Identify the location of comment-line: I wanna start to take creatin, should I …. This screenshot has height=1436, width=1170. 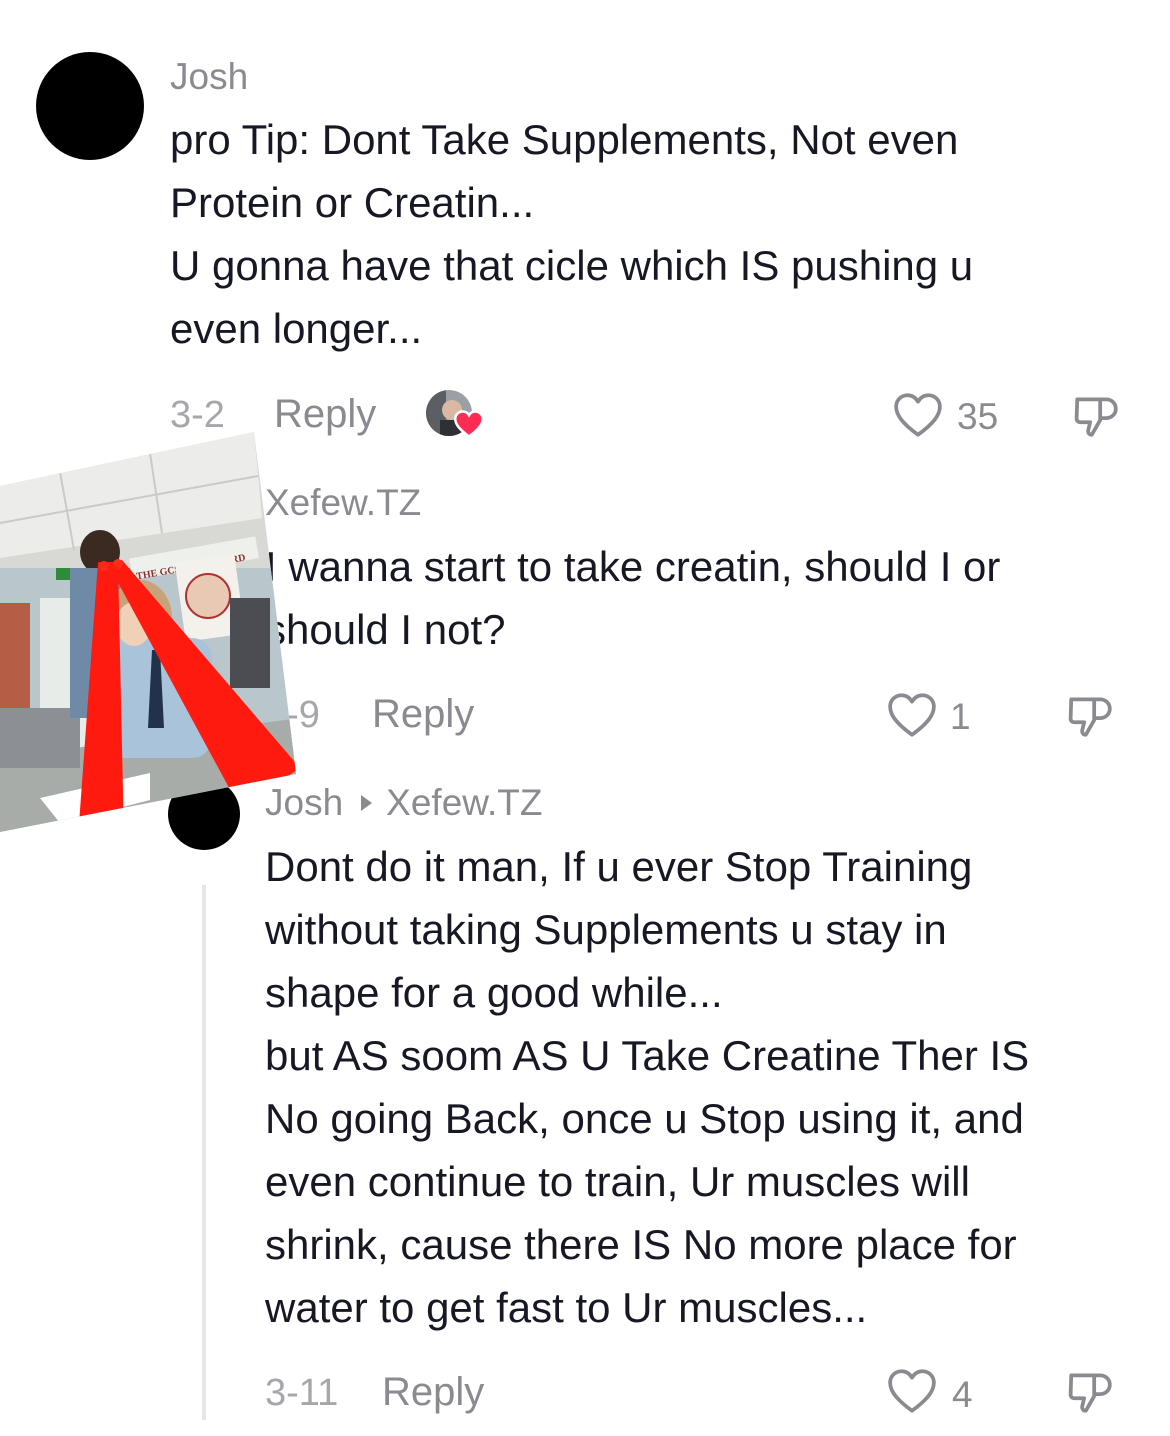
(633, 566).